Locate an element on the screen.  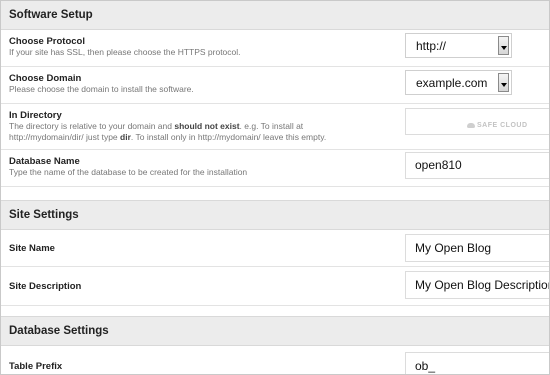
database-name-label: Database Name is located at coordinates (44, 161).